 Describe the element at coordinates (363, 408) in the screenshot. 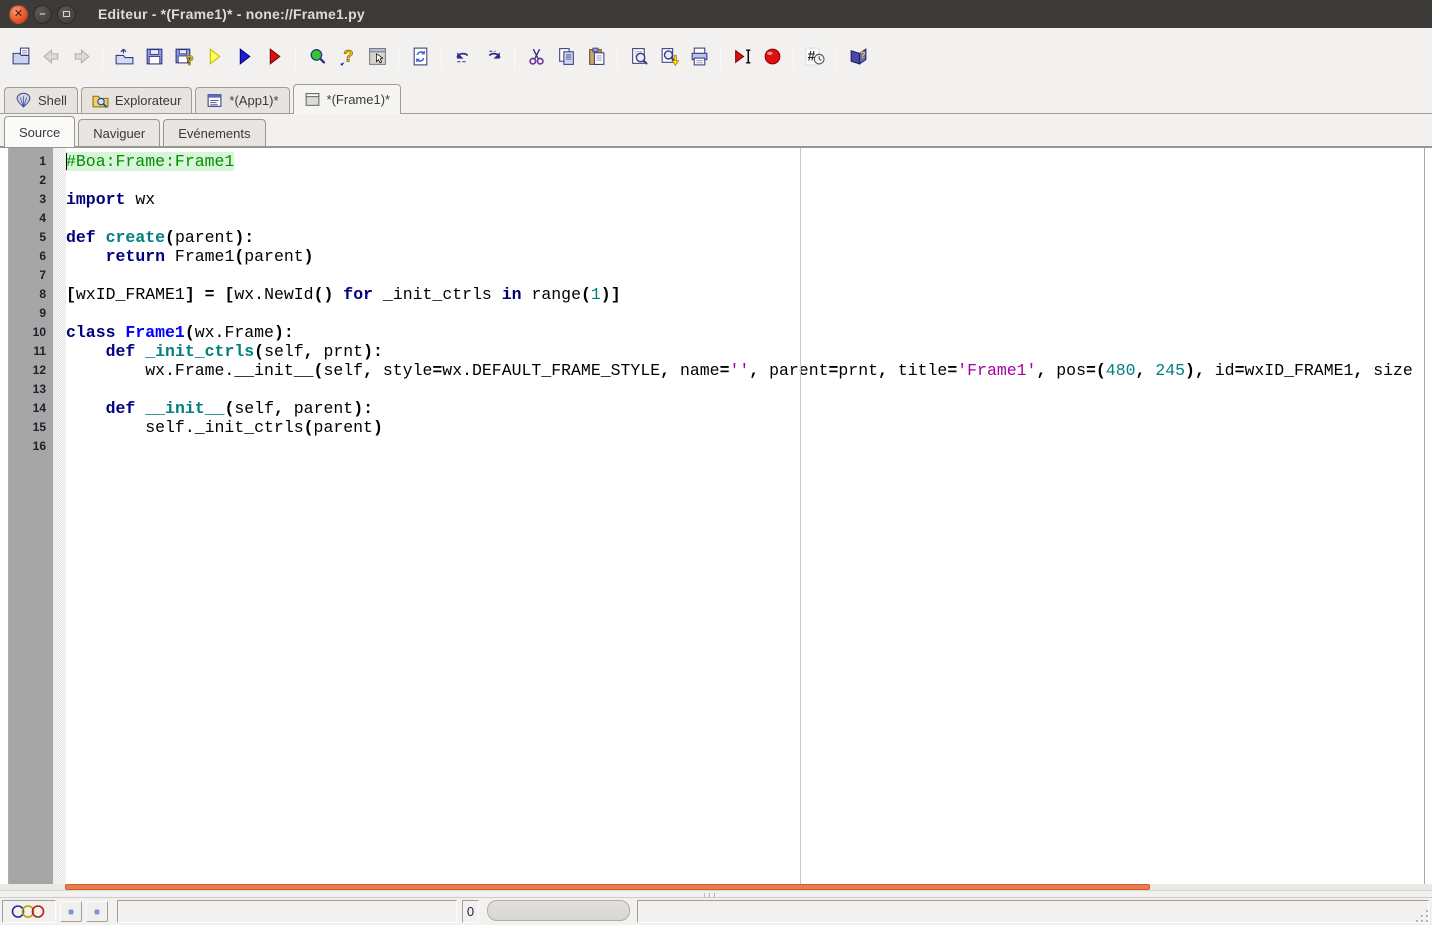

I see `code-token: ):` at that location.